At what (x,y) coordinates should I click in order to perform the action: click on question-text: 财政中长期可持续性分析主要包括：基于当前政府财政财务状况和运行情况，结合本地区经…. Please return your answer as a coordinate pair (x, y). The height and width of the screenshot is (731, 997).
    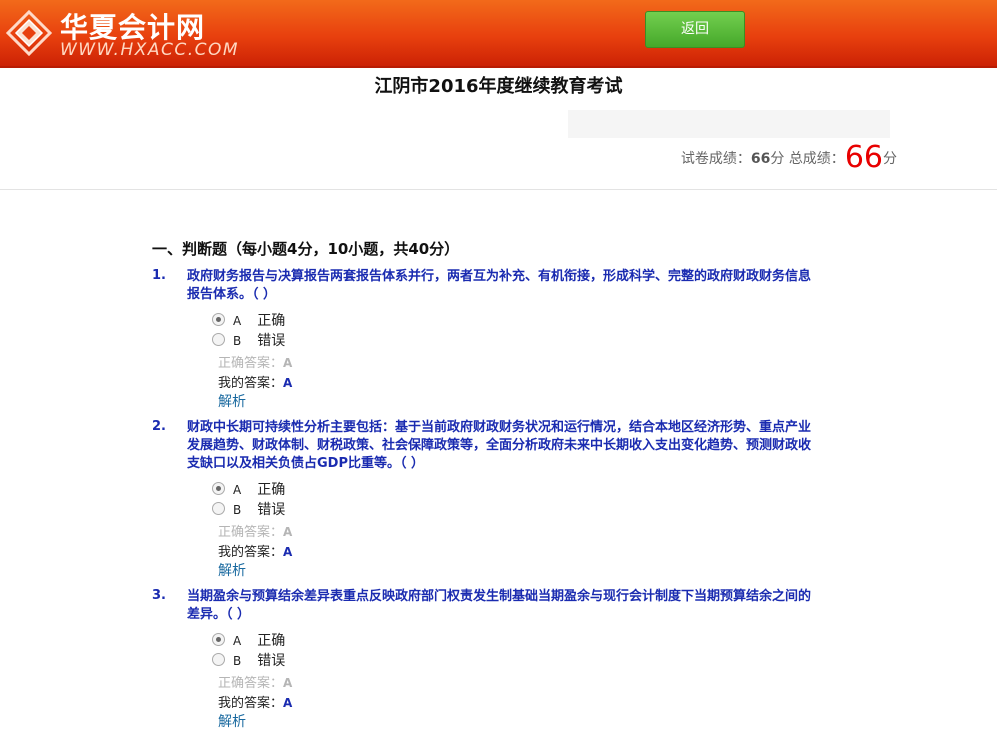
    Looking at the image, I should click on (499, 445).